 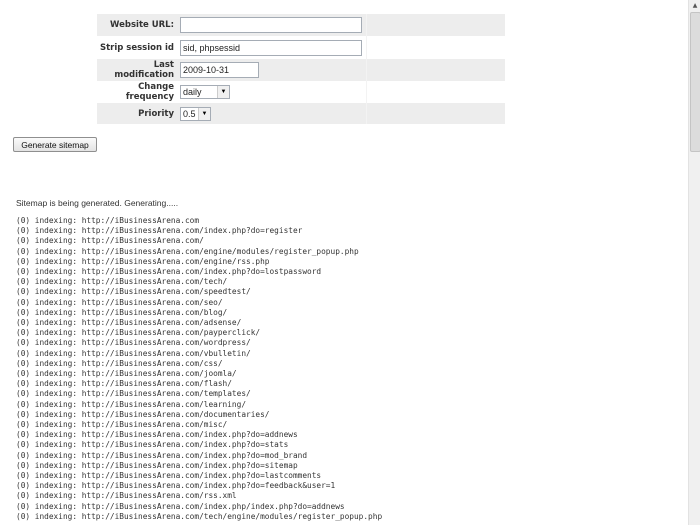 I want to click on scroll-up-arrow-icon: ▲, so click(x=694, y=5).